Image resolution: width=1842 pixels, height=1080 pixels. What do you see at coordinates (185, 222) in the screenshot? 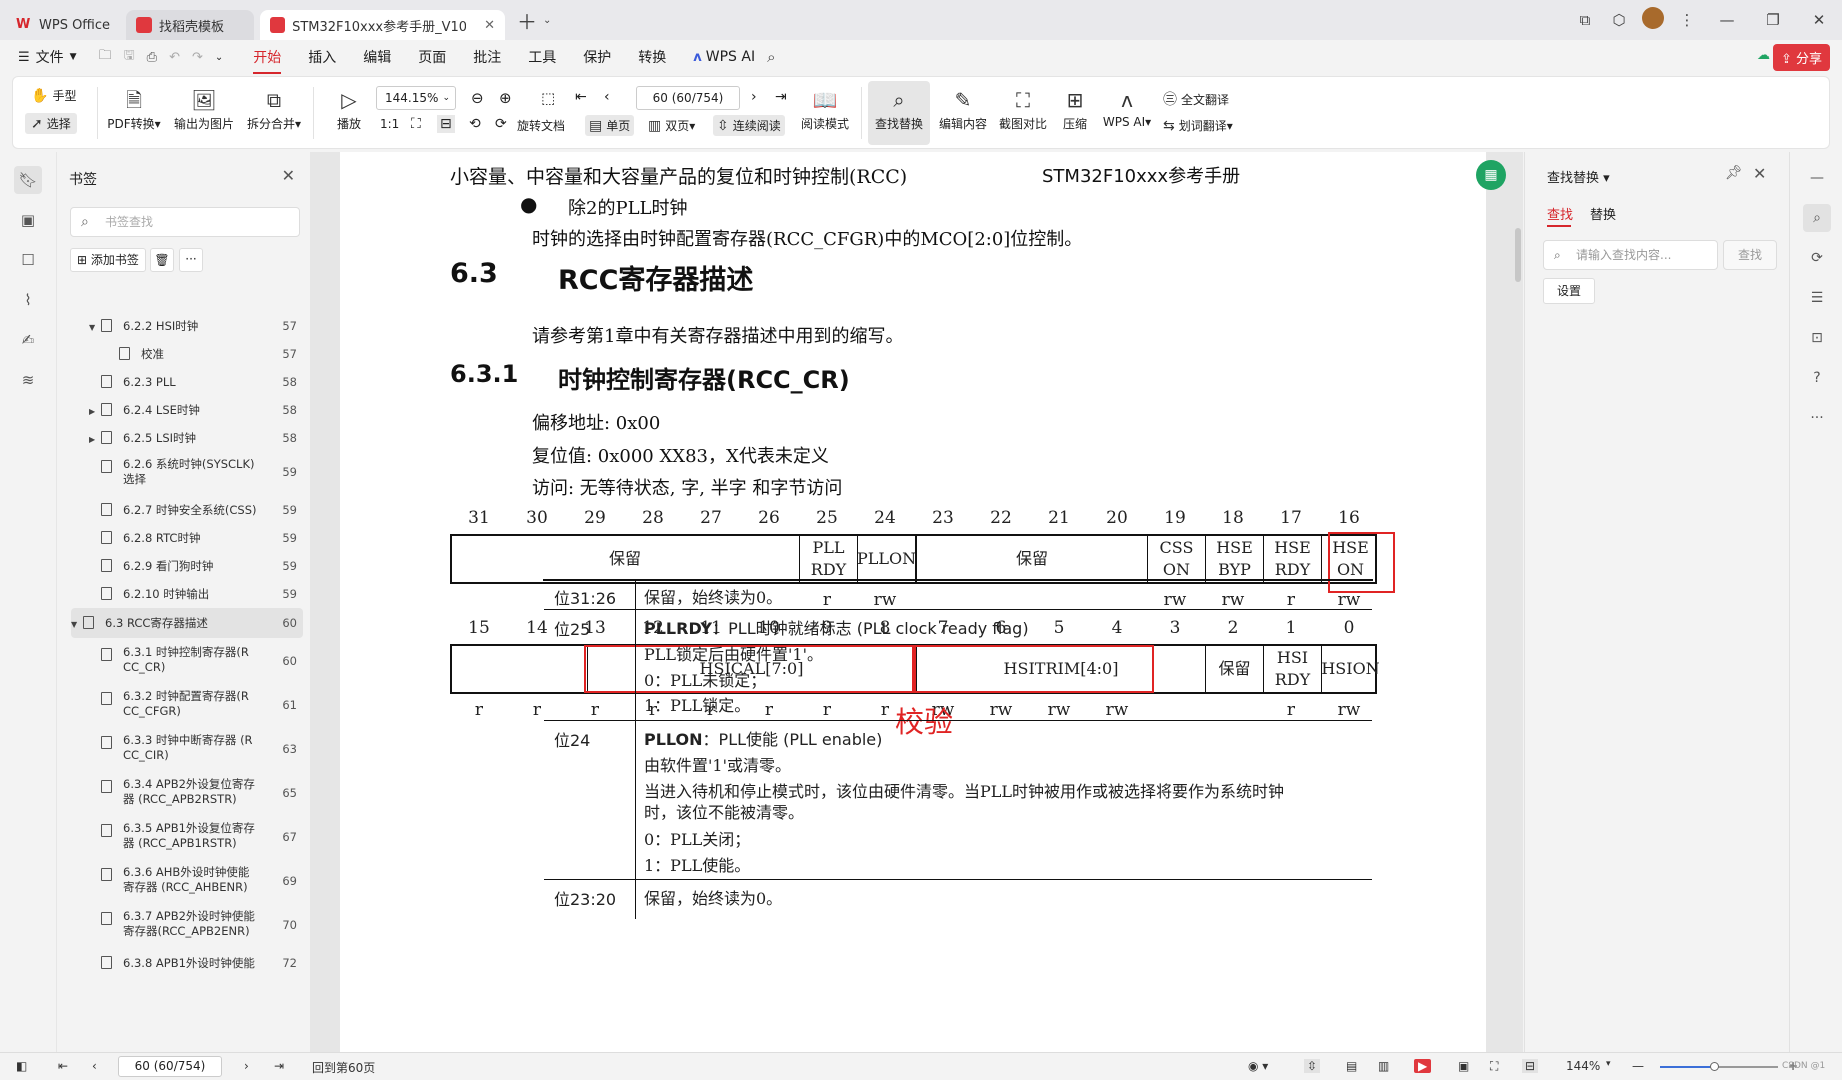
I see `bookmark-search-input: ⌕ 书签查找` at bounding box center [185, 222].